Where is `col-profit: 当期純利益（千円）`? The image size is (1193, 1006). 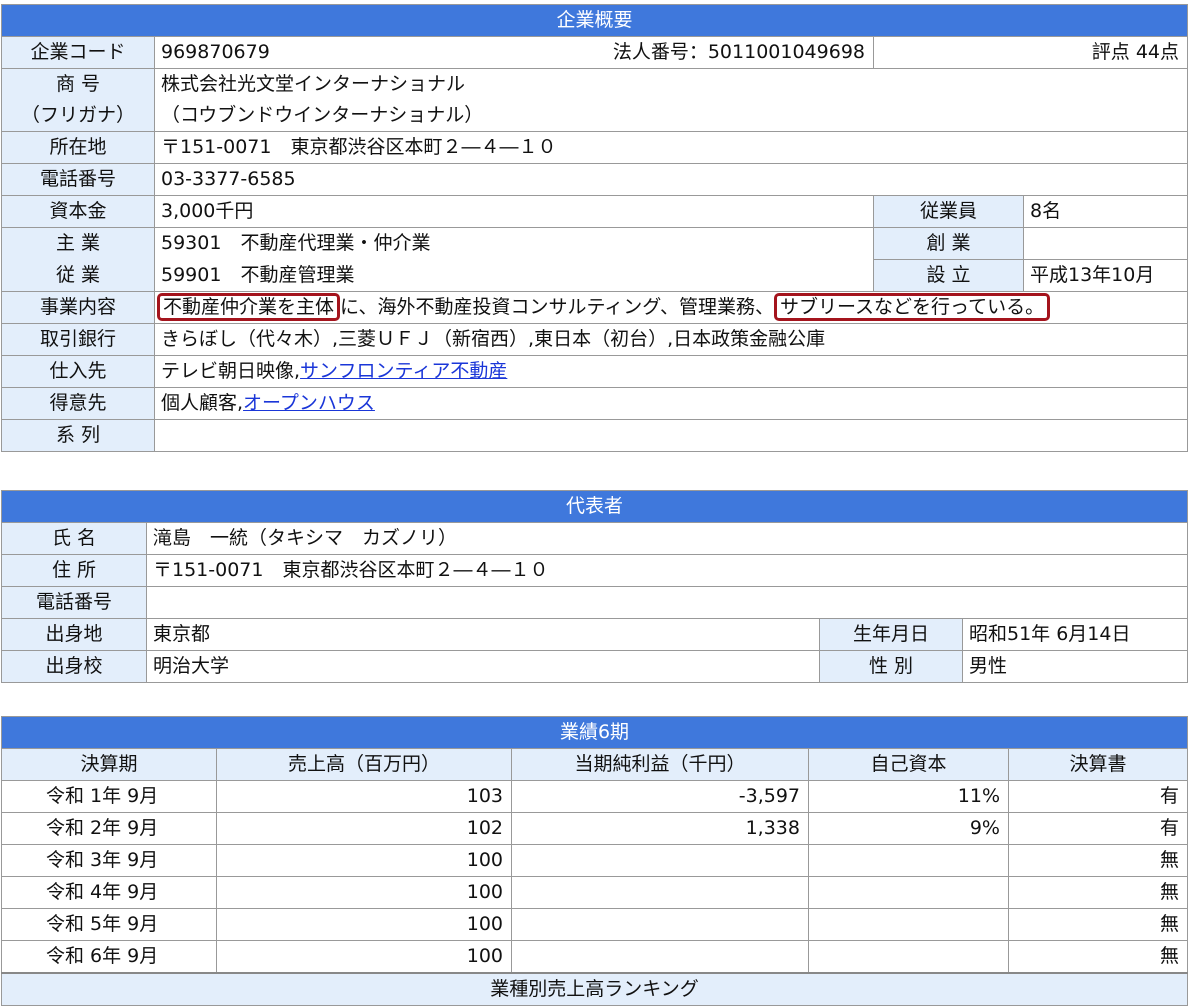
col-profit: 当期純利益（千円） is located at coordinates (660, 764).